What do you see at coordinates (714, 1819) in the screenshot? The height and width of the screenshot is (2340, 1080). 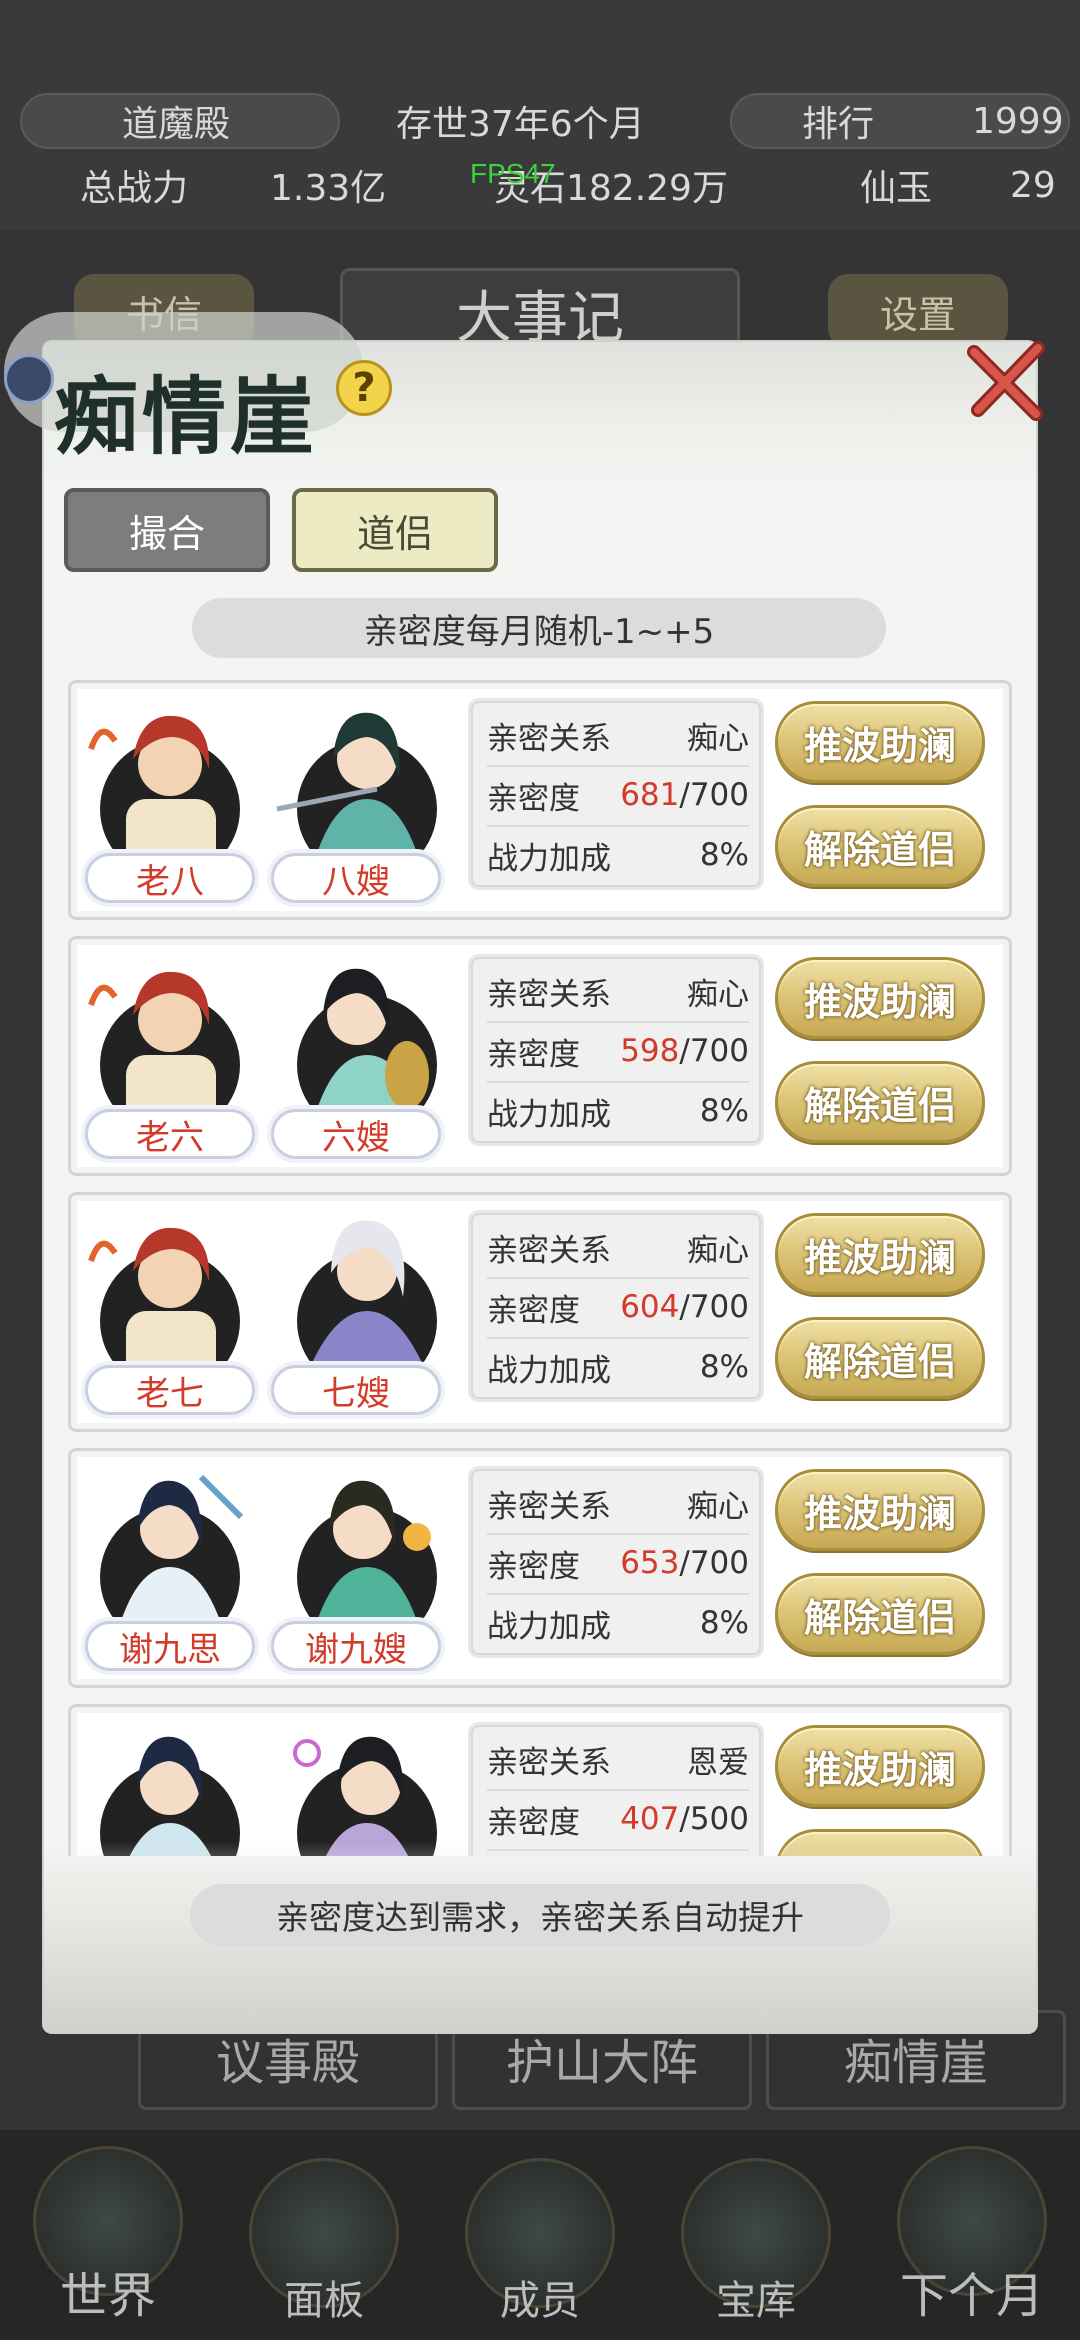 I see `affinity-max: /500` at bounding box center [714, 1819].